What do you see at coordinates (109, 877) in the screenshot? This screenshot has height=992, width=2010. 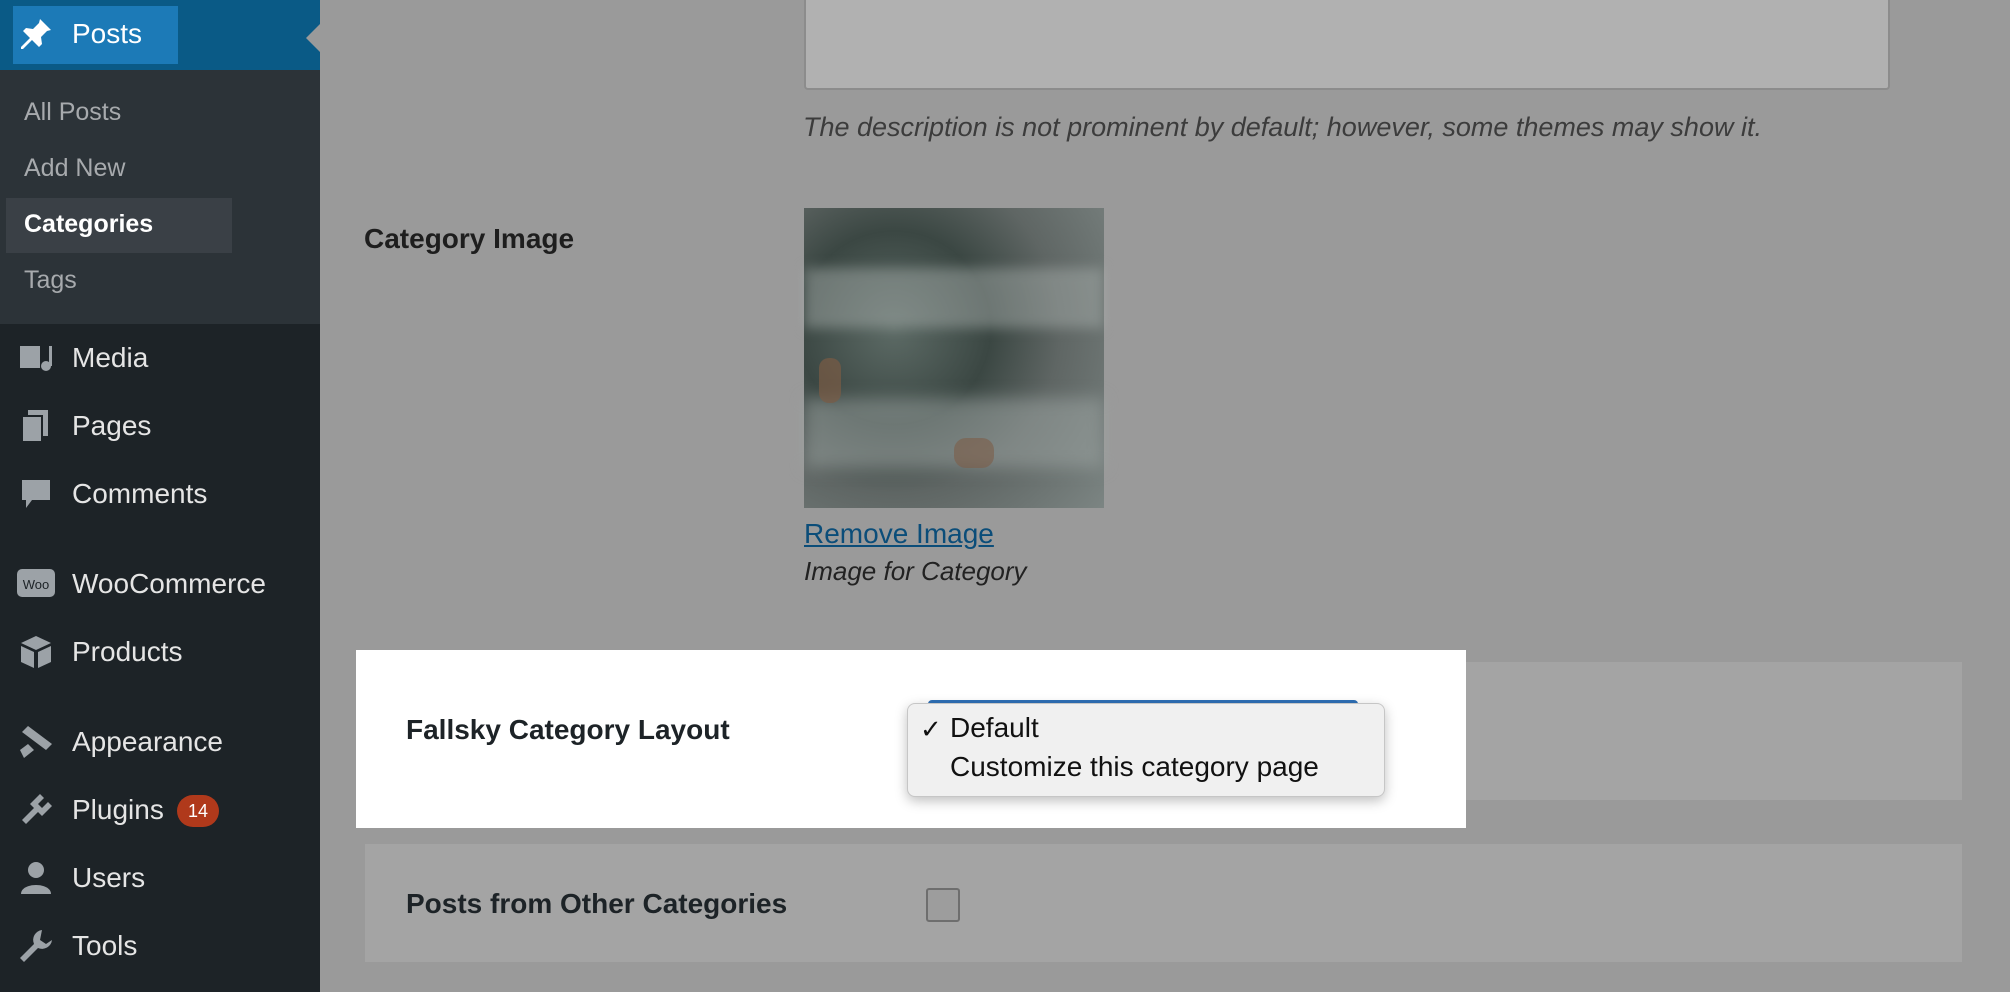 I see `sidebar-item-label: Users` at bounding box center [109, 877].